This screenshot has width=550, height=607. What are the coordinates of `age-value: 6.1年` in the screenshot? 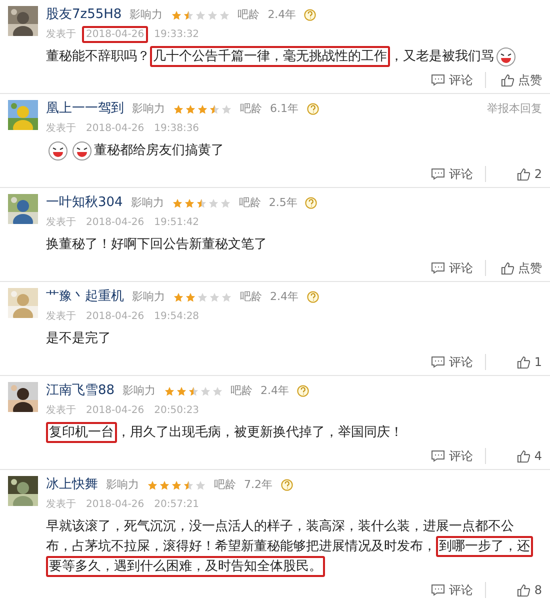 It's located at (284, 108).